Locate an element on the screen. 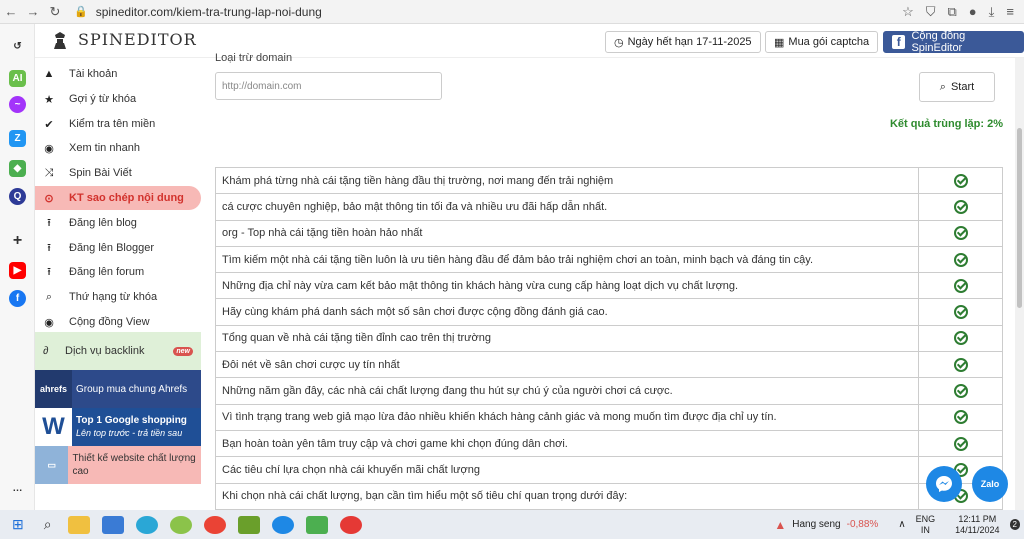 The height and width of the screenshot is (539, 1024). ai-icon: AI is located at coordinates (17, 78).